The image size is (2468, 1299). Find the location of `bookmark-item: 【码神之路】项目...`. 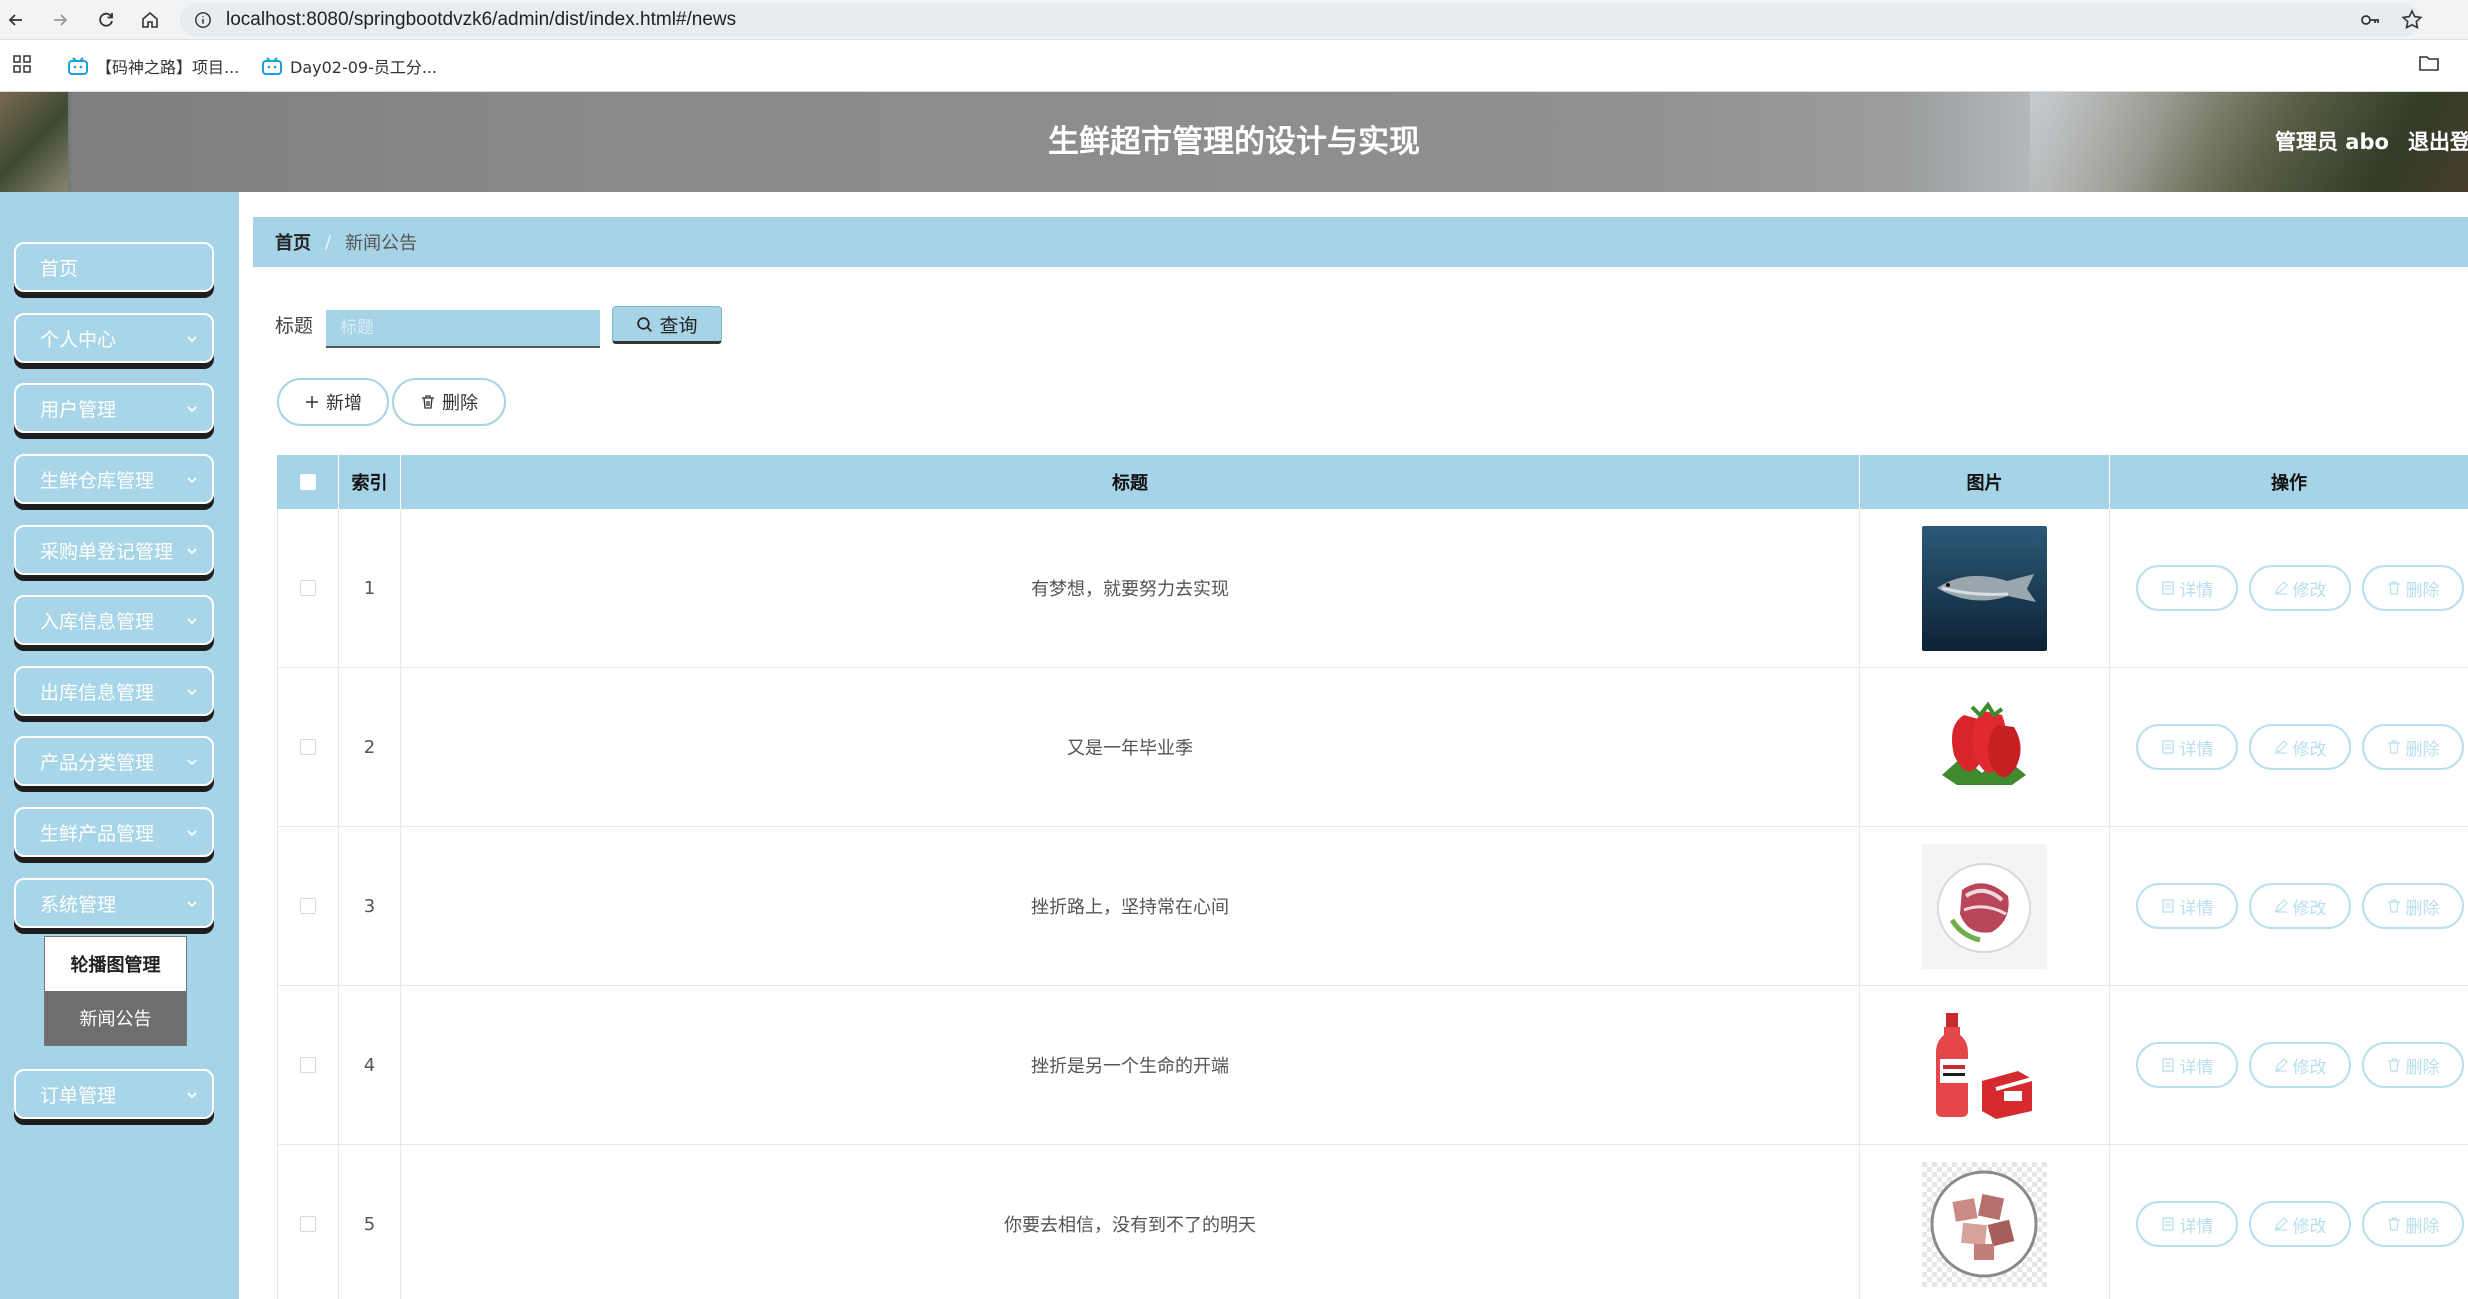

bookmark-item: 【码神之路】项目... is located at coordinates (153, 66).